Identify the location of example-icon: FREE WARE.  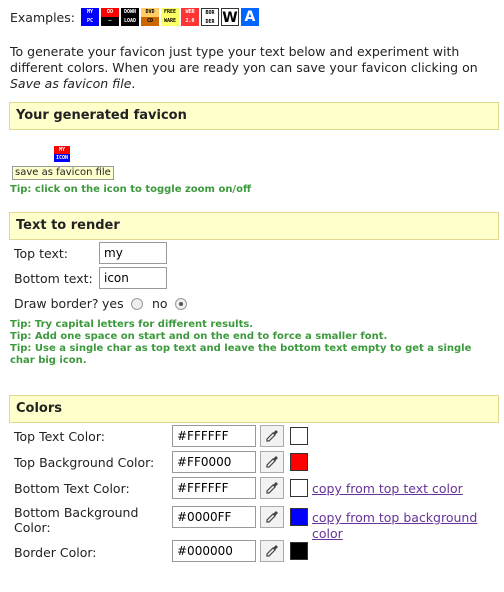
(169, 17).